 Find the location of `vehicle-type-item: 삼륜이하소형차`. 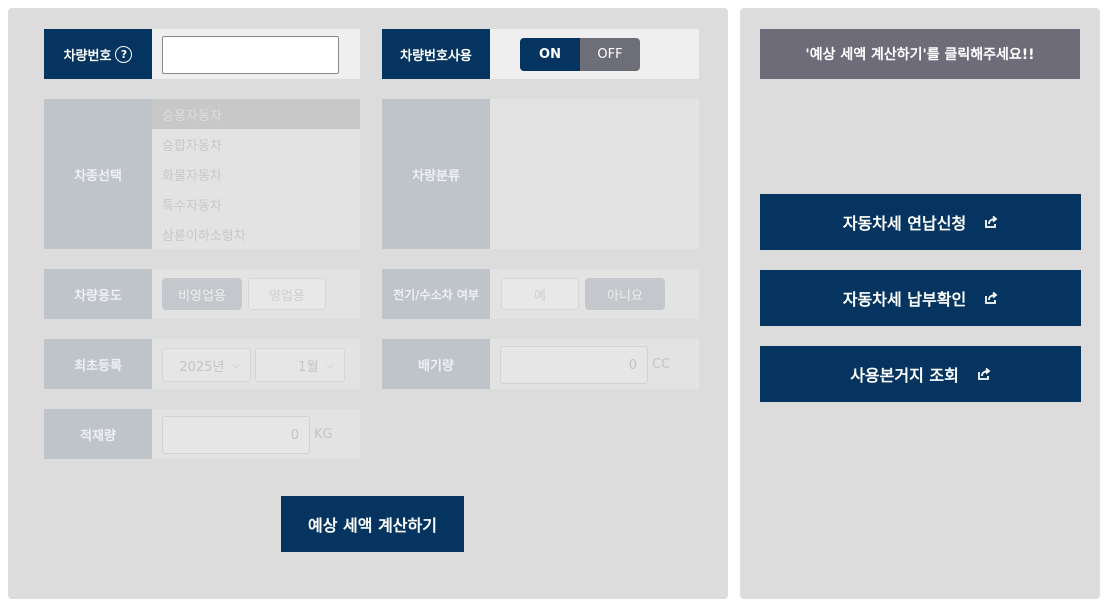

vehicle-type-item: 삼륜이하소형차 is located at coordinates (256, 234).